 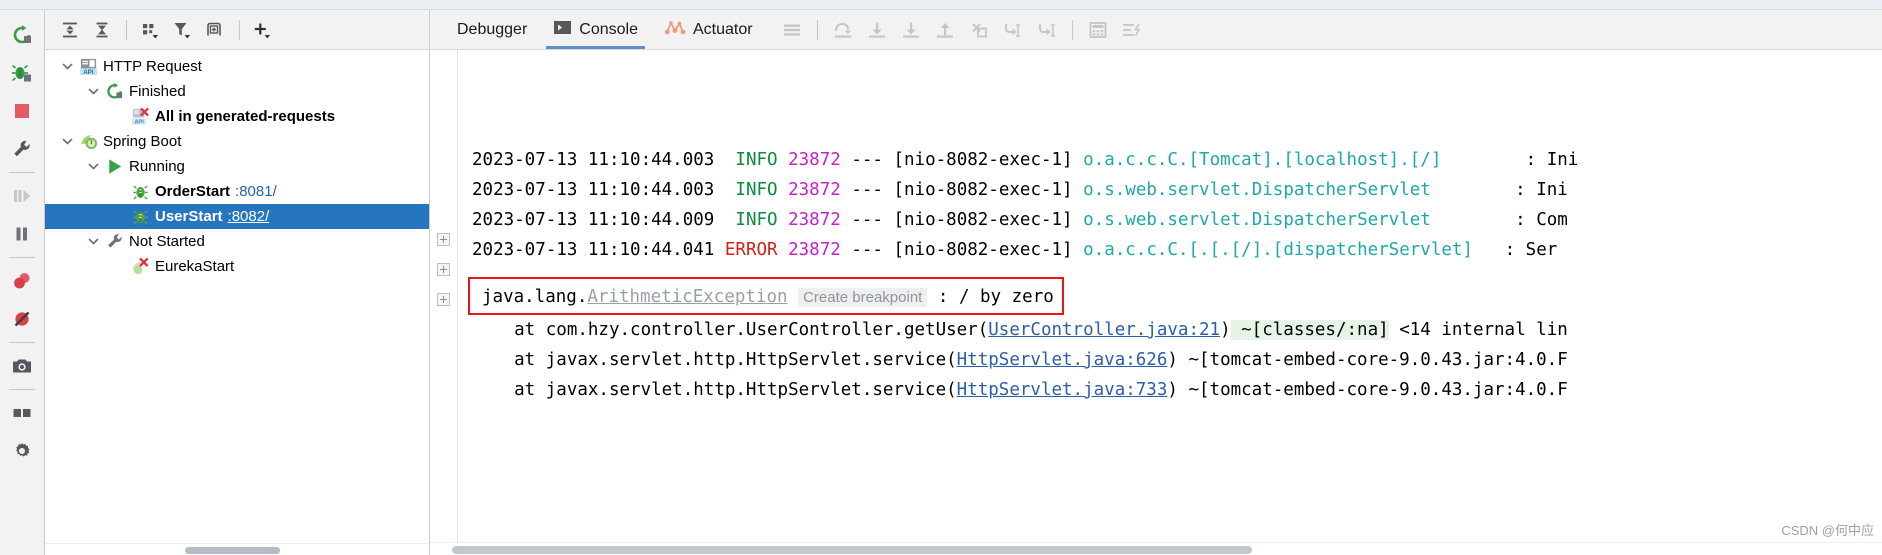 I want to click on drop-frame-icon, so click(x=979, y=30).